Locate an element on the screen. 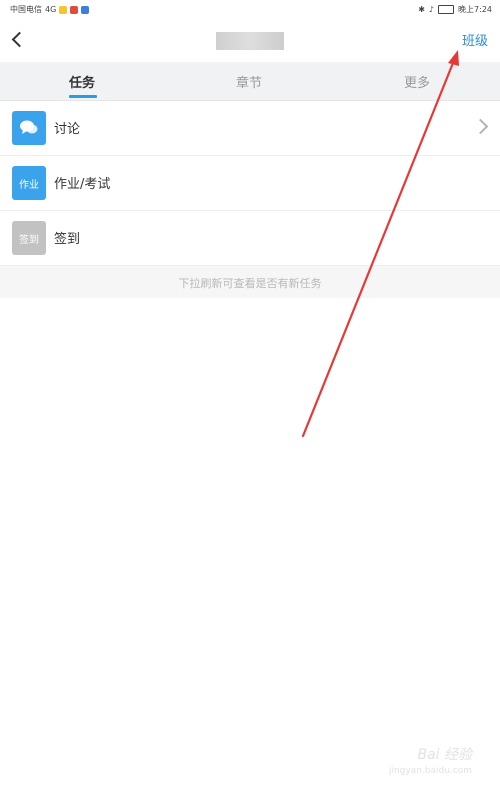 The height and width of the screenshot is (798, 500). notification-icon is located at coordinates (63, 9).